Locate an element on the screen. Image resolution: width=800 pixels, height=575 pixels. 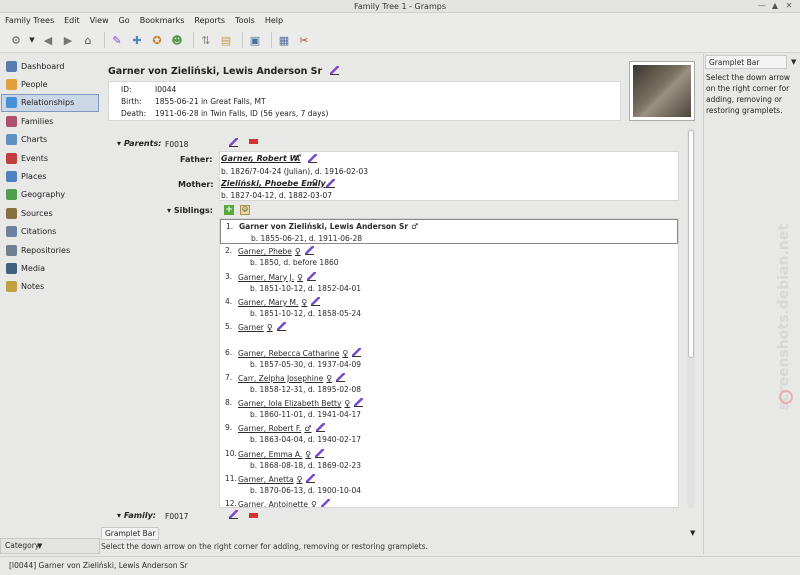
family-expander: ▾ Family: is located at coordinates (136, 515).